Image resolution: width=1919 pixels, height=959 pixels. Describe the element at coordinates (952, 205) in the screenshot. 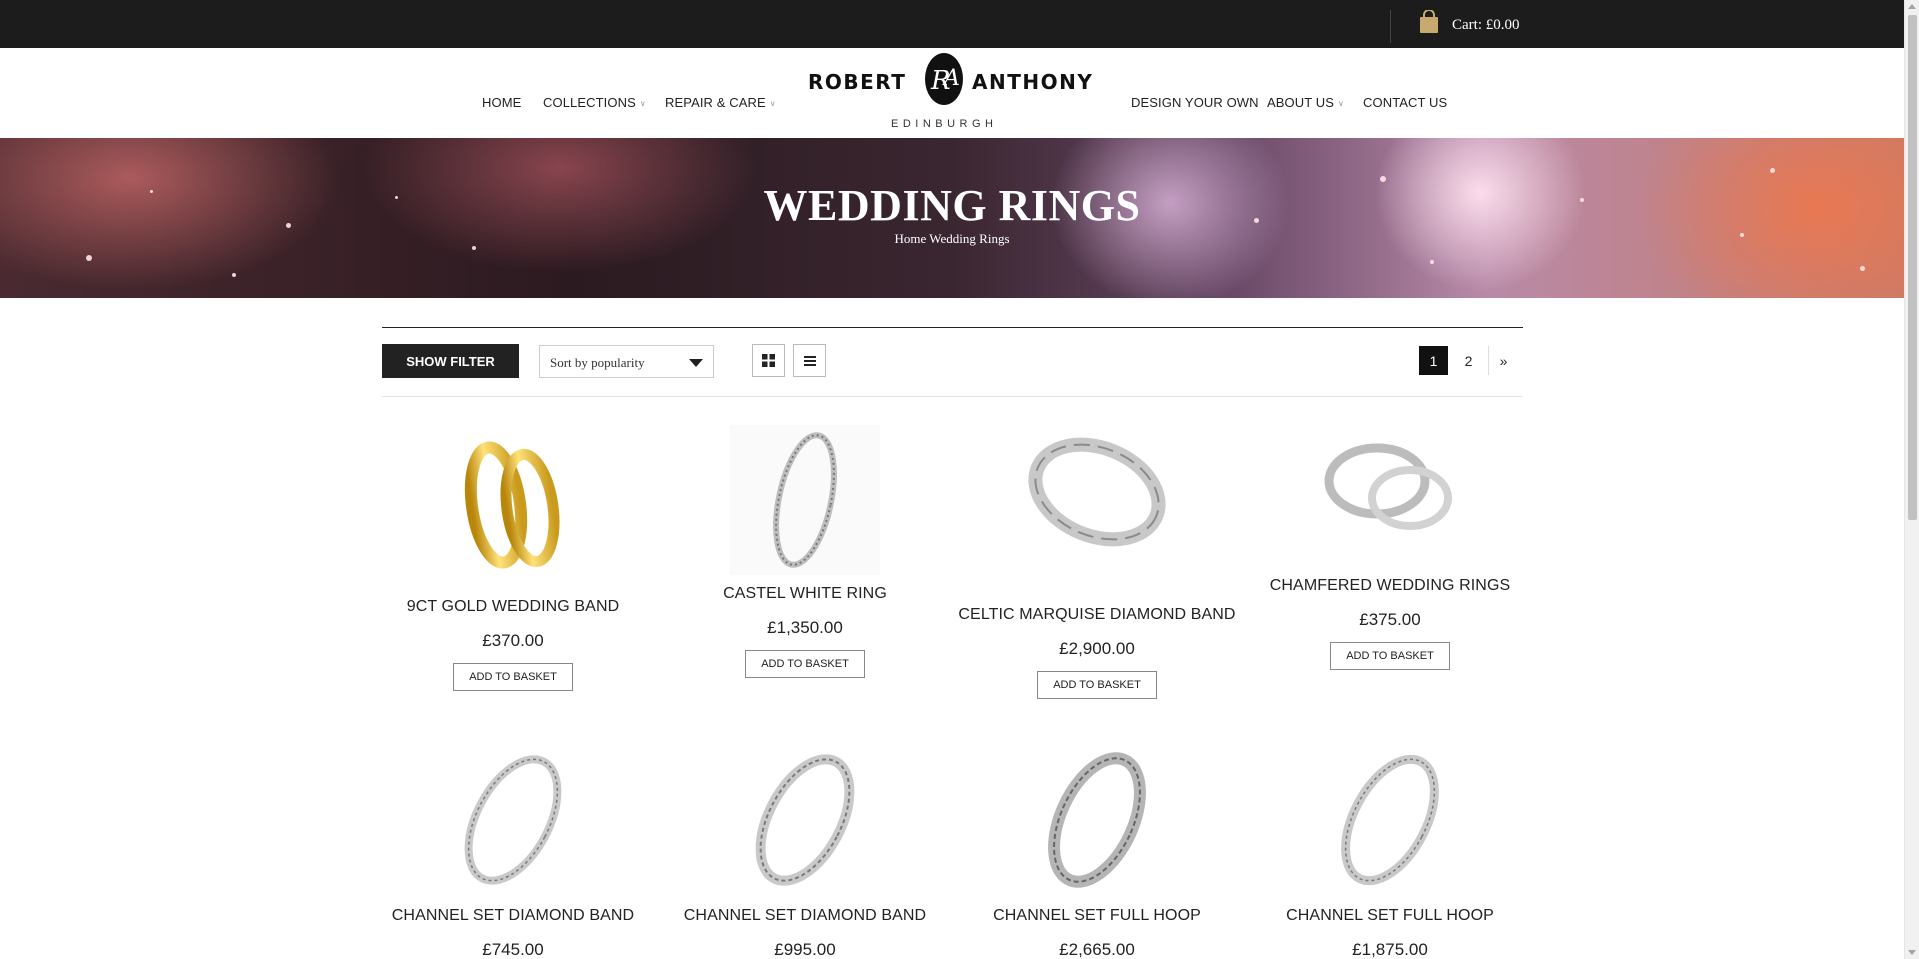

I see `page-title: WEDDING RINGS` at that location.